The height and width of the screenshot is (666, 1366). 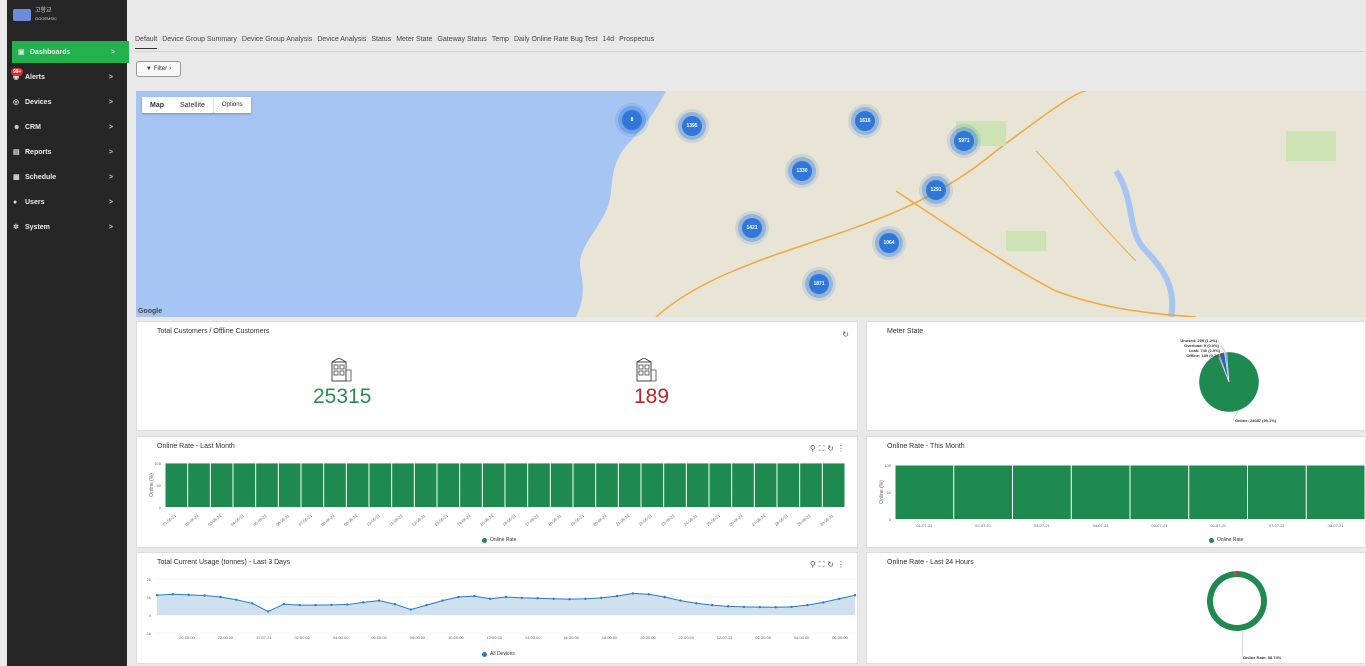 I want to click on x-tick-label: 03-07-21, so click(x=1042, y=525).